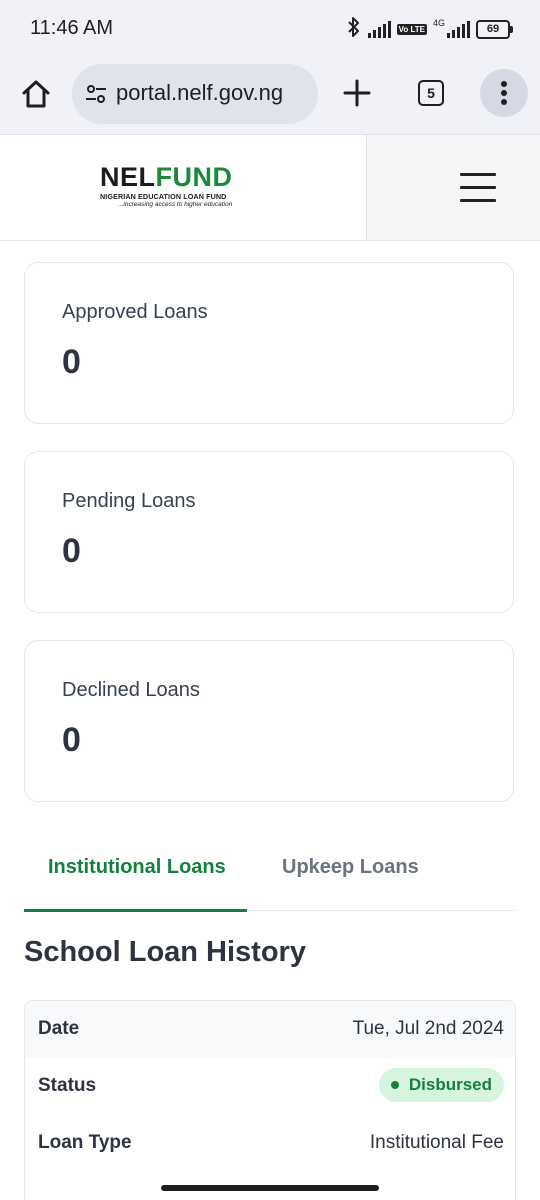  What do you see at coordinates (436, 1142) in the screenshot?
I see `row-value: Institutional Fee` at bounding box center [436, 1142].